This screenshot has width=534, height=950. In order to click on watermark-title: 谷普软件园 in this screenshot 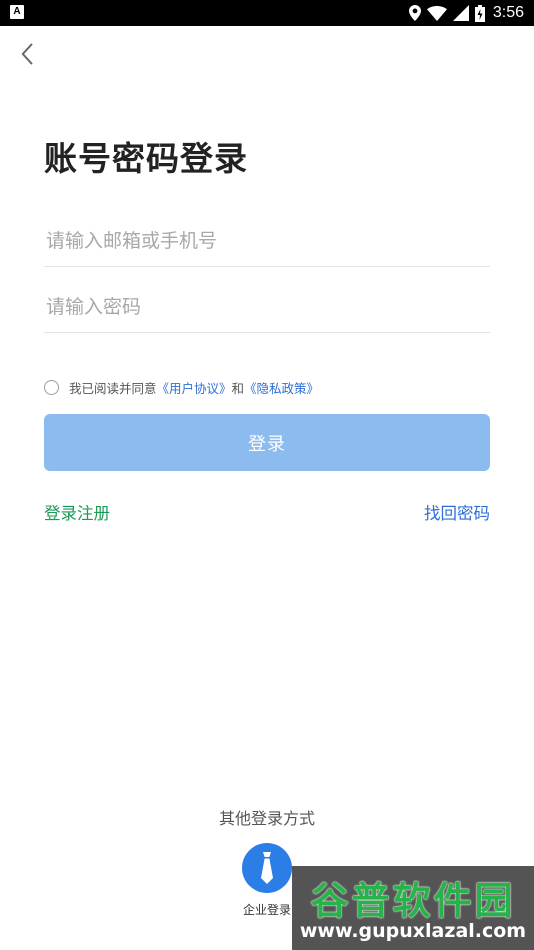, I will do `click(413, 901)`.